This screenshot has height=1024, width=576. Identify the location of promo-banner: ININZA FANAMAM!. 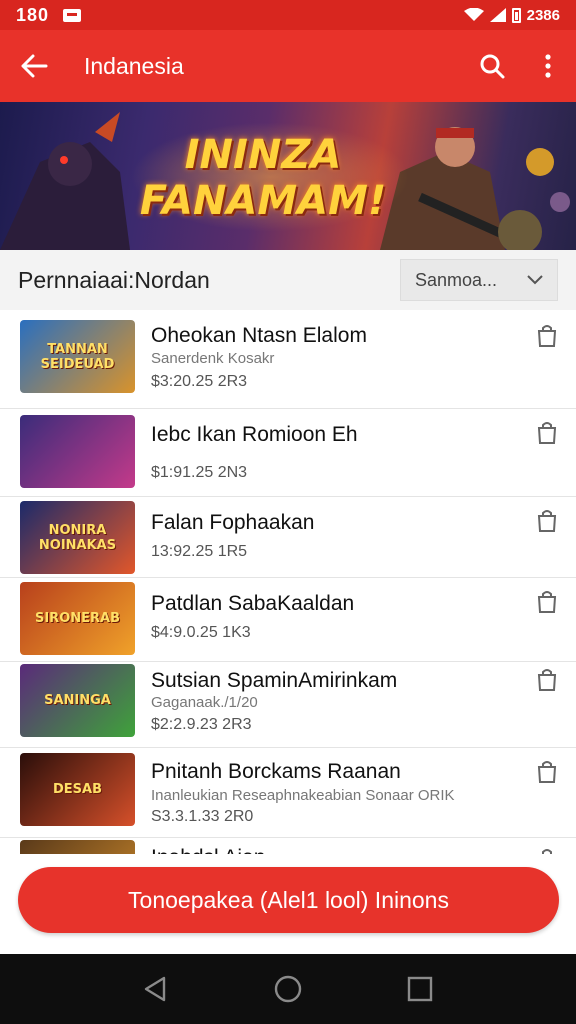
(288, 176).